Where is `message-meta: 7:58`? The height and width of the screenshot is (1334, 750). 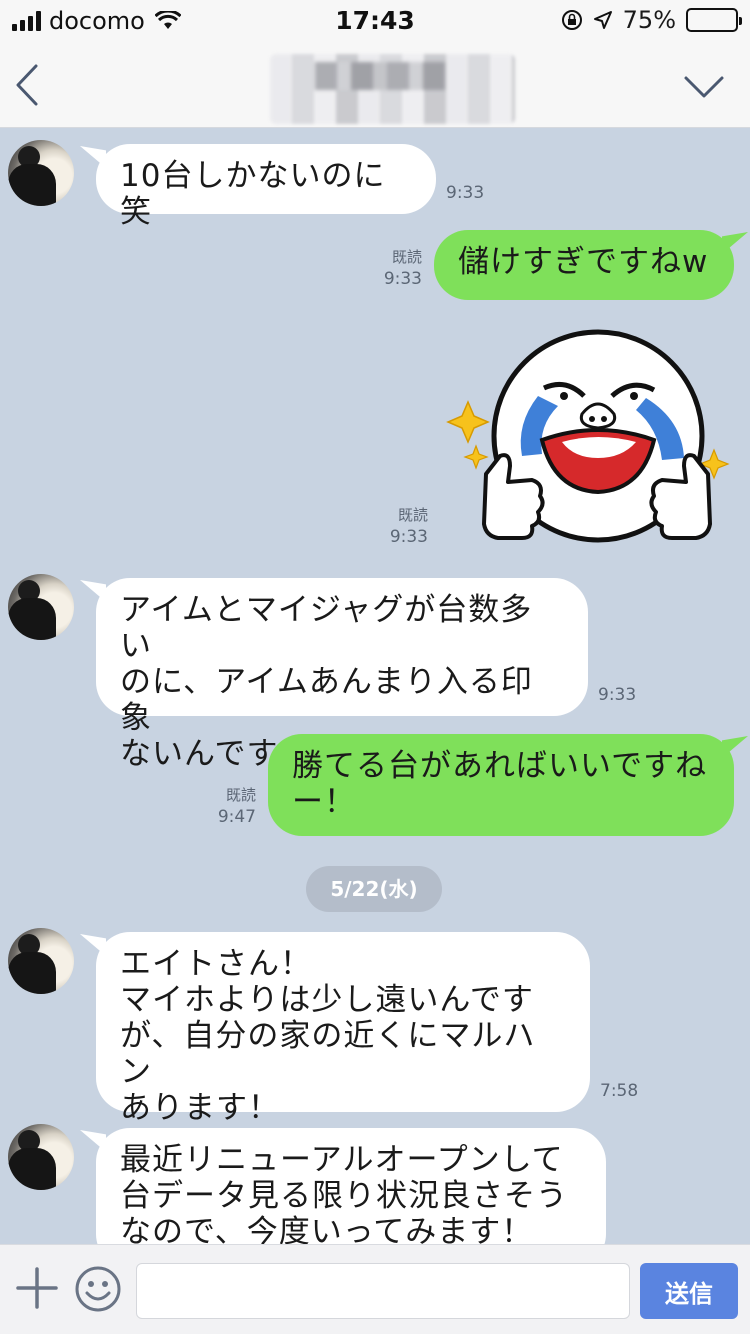 message-meta: 7:58 is located at coordinates (630, 1091).